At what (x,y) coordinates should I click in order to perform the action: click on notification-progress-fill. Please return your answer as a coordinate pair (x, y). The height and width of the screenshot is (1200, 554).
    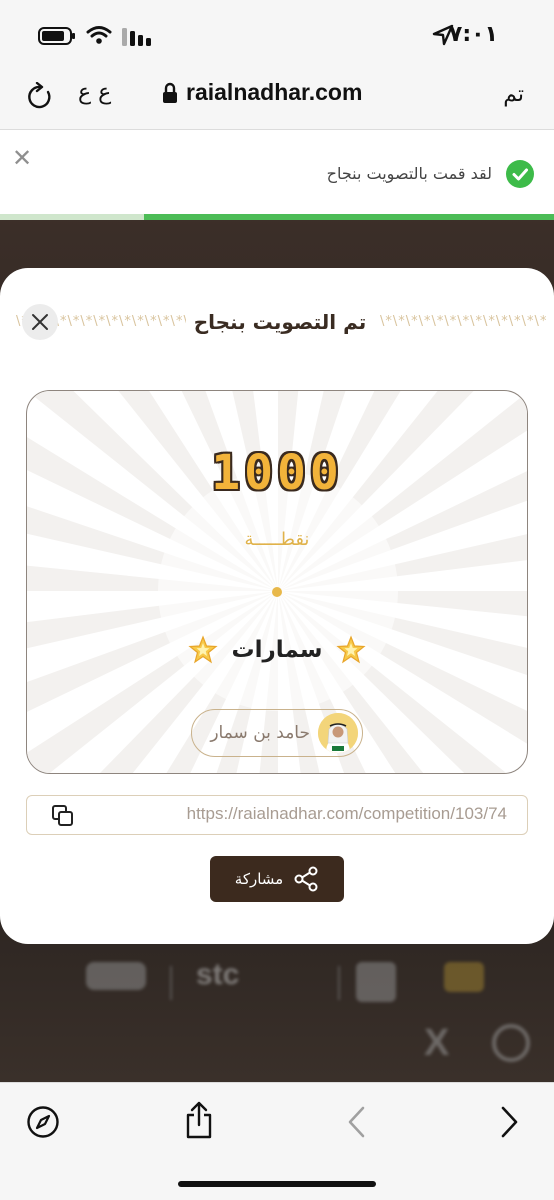
    Looking at the image, I should click on (349, 217).